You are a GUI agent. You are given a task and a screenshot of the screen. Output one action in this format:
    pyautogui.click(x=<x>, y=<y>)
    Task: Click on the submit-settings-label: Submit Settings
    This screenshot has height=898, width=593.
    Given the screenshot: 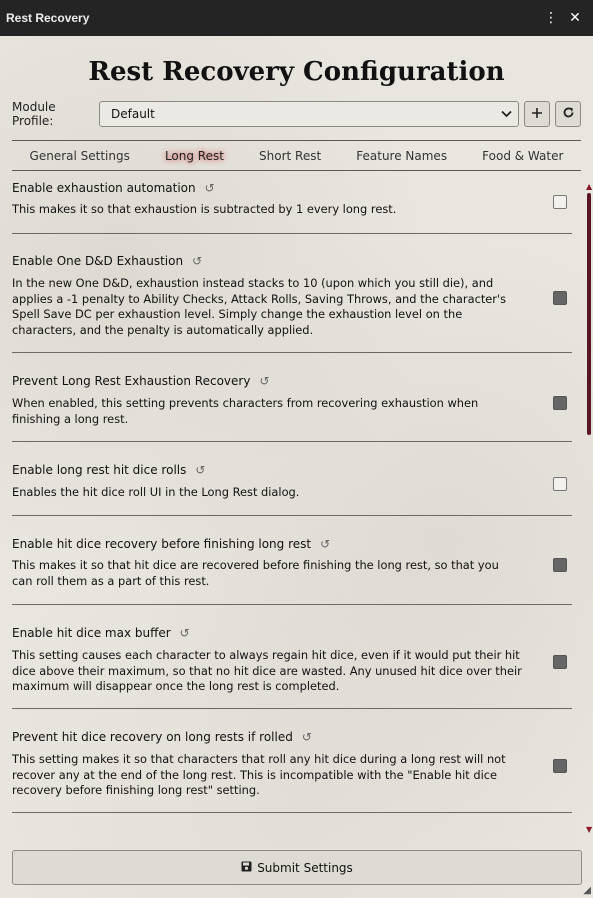 What is the action you would take?
    pyautogui.click(x=305, y=867)
    